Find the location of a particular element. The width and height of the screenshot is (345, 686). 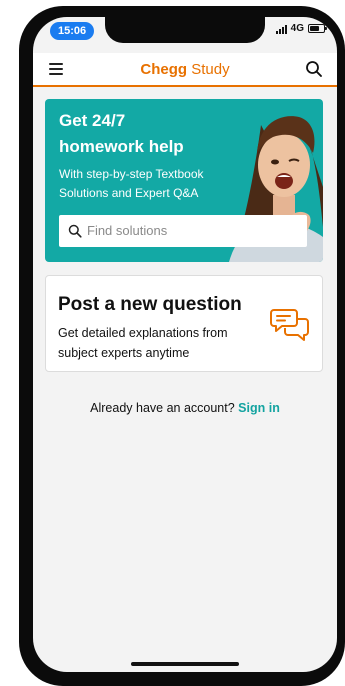

hero-title-line1: Get 24/7 is located at coordinates (92, 120).